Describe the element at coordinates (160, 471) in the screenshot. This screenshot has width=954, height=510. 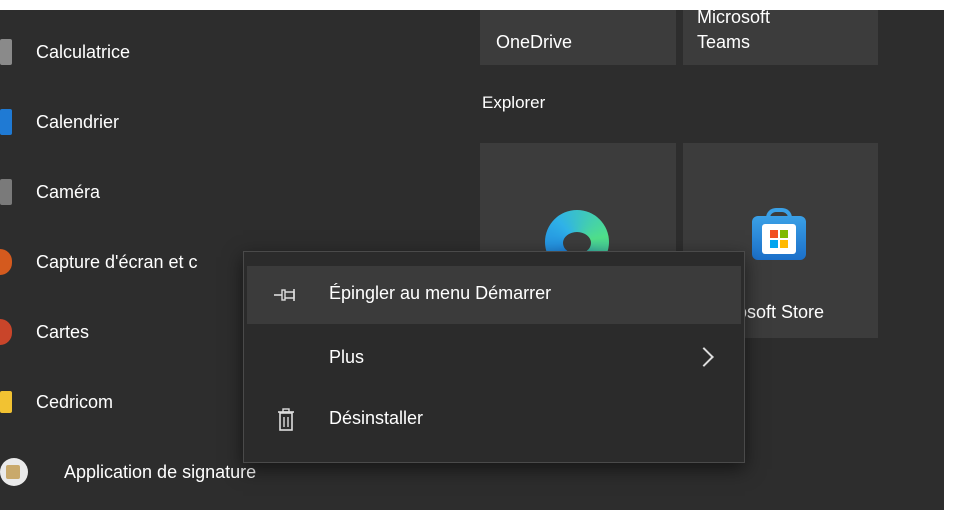
I see `app-label: Application de signature` at that location.